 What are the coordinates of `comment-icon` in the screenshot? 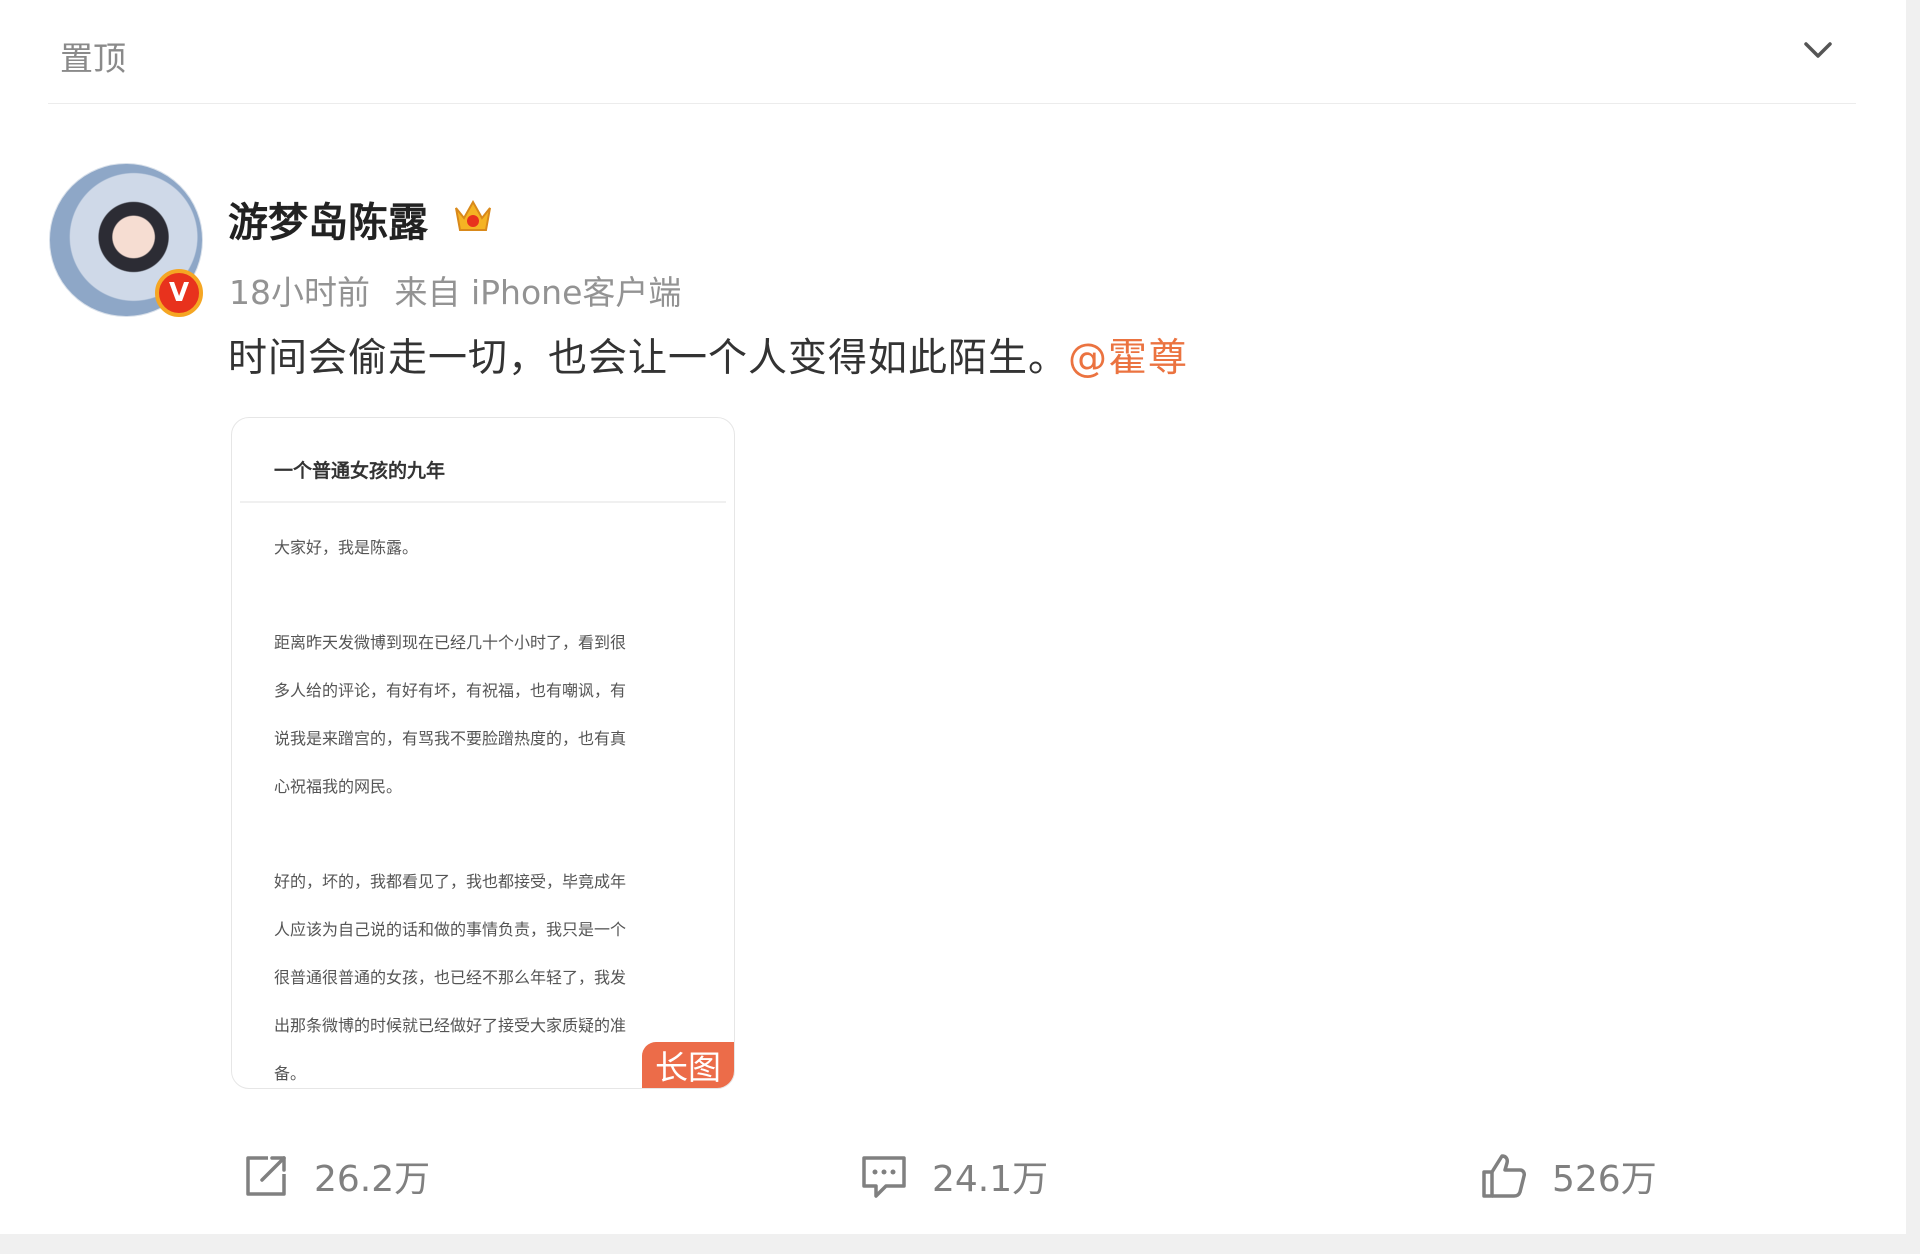 It's located at (884, 1177).